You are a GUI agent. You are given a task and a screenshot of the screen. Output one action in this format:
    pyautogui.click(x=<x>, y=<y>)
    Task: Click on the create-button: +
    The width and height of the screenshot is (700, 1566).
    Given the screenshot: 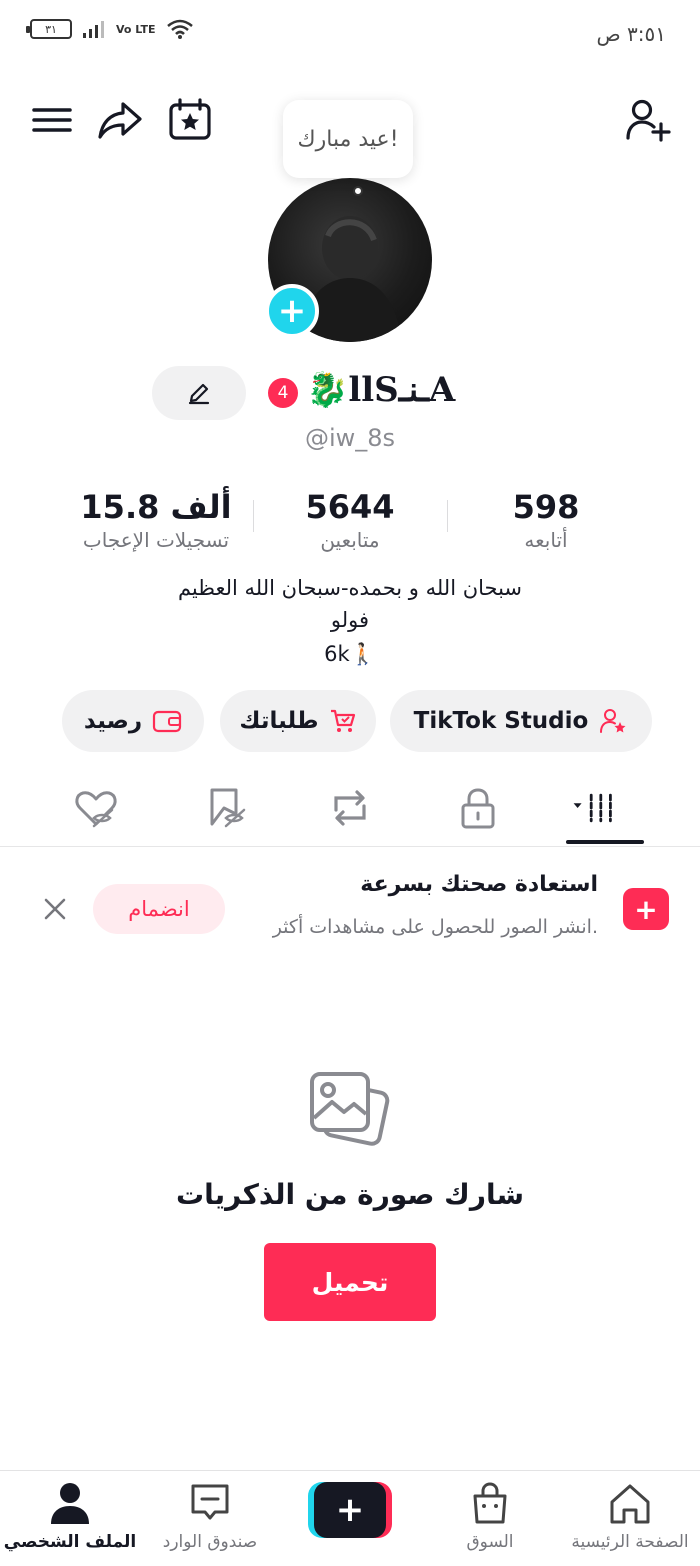 What is the action you would take?
    pyautogui.click(x=350, y=1510)
    